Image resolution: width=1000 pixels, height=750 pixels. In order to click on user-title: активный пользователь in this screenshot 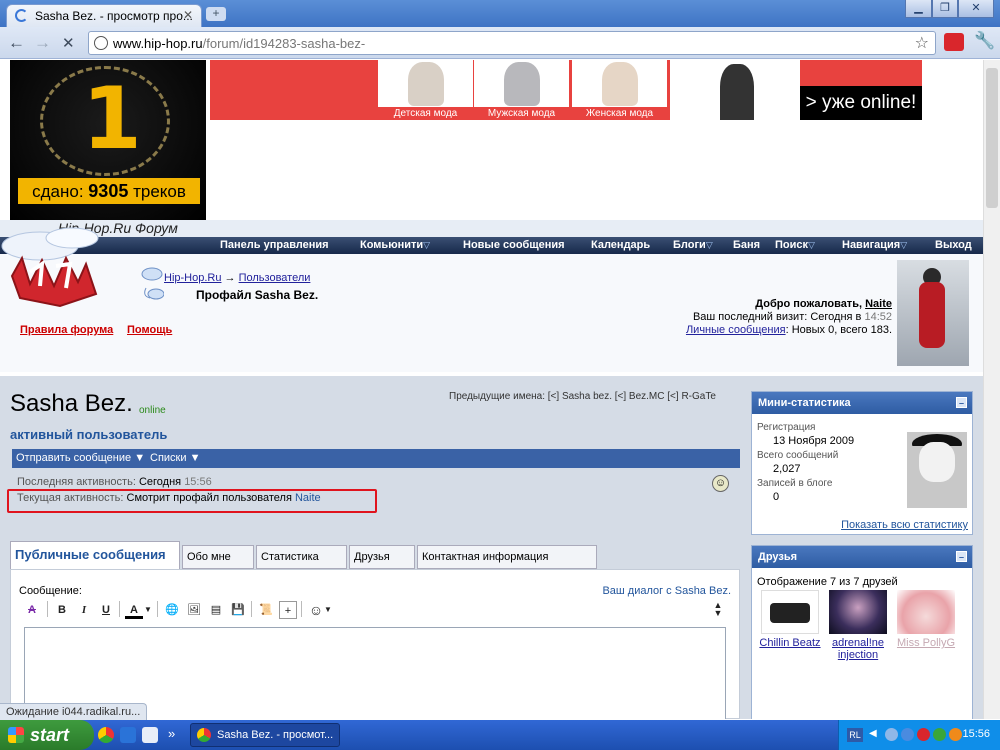, I will do `click(89, 434)`.